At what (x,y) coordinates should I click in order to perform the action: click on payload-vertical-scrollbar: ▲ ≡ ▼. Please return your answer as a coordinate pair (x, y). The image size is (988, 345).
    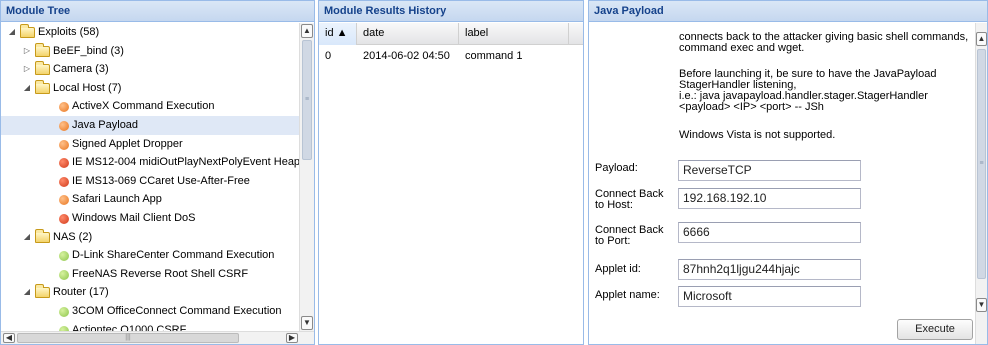
    Looking at the image, I should click on (981, 183).